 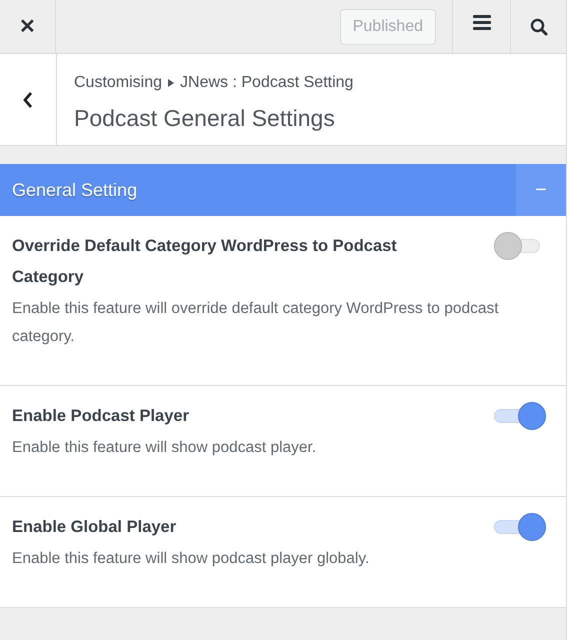 I want to click on setting-title: Enable Global Player, so click(x=95, y=527).